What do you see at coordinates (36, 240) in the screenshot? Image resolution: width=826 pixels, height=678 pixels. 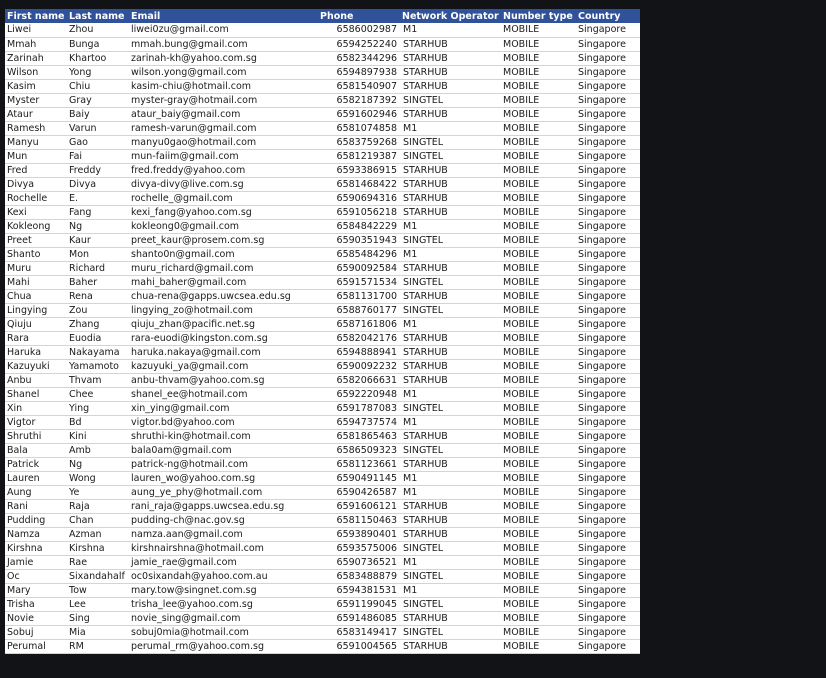 I see `cell-first-name: Preet` at bounding box center [36, 240].